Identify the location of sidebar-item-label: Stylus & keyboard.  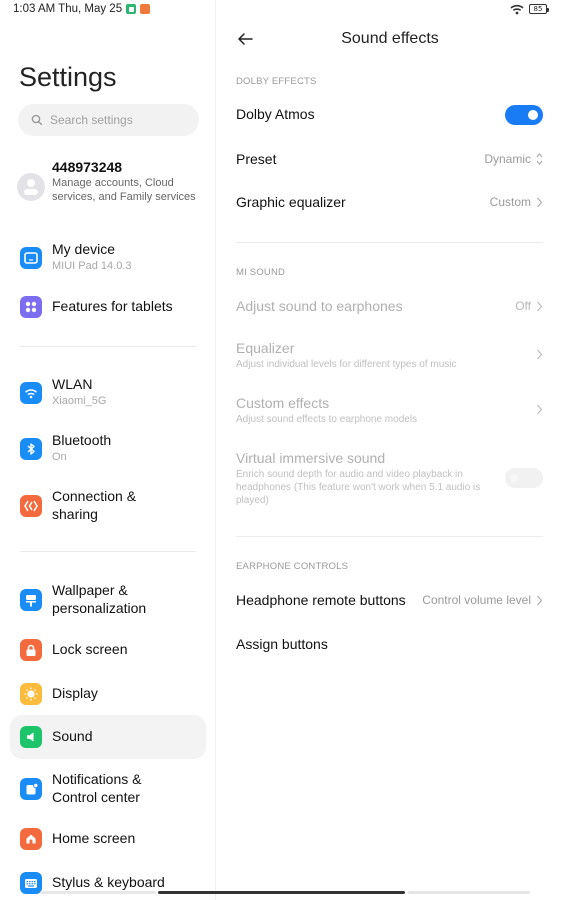
(108, 882).